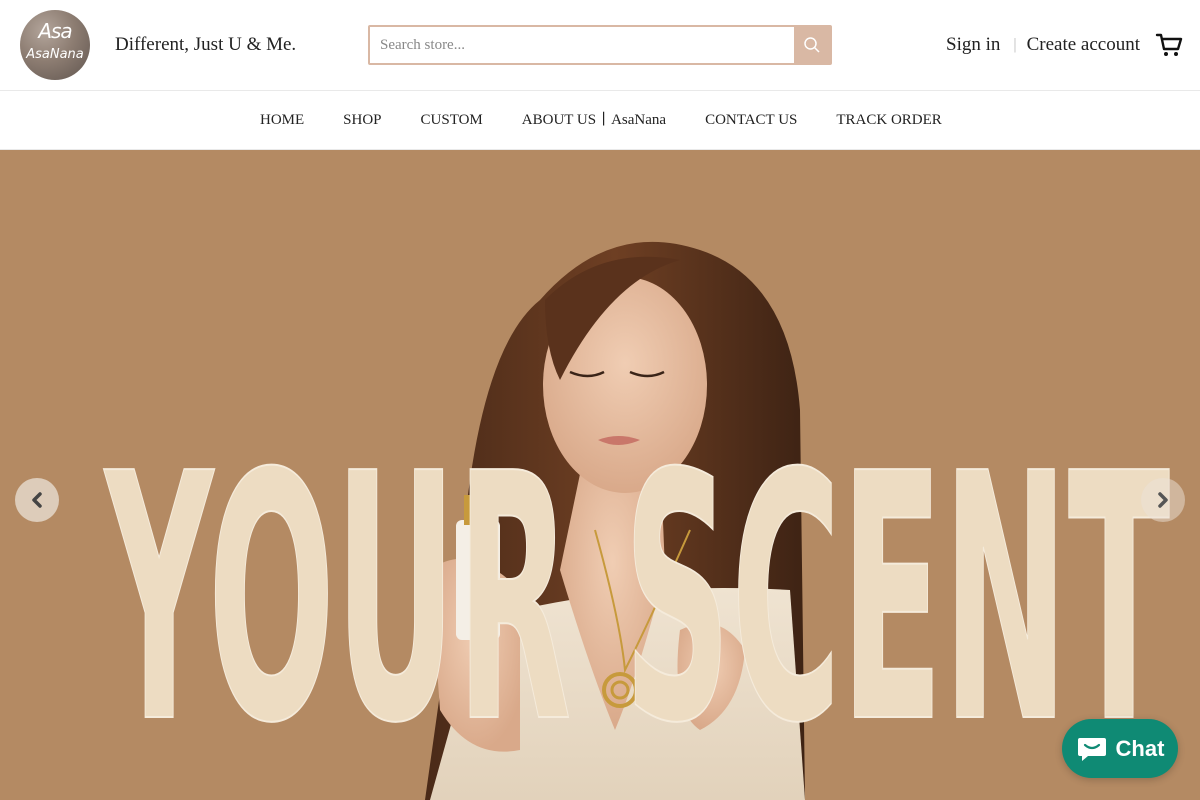 This screenshot has height=800, width=1200. I want to click on cart-icon, so click(1169, 44).